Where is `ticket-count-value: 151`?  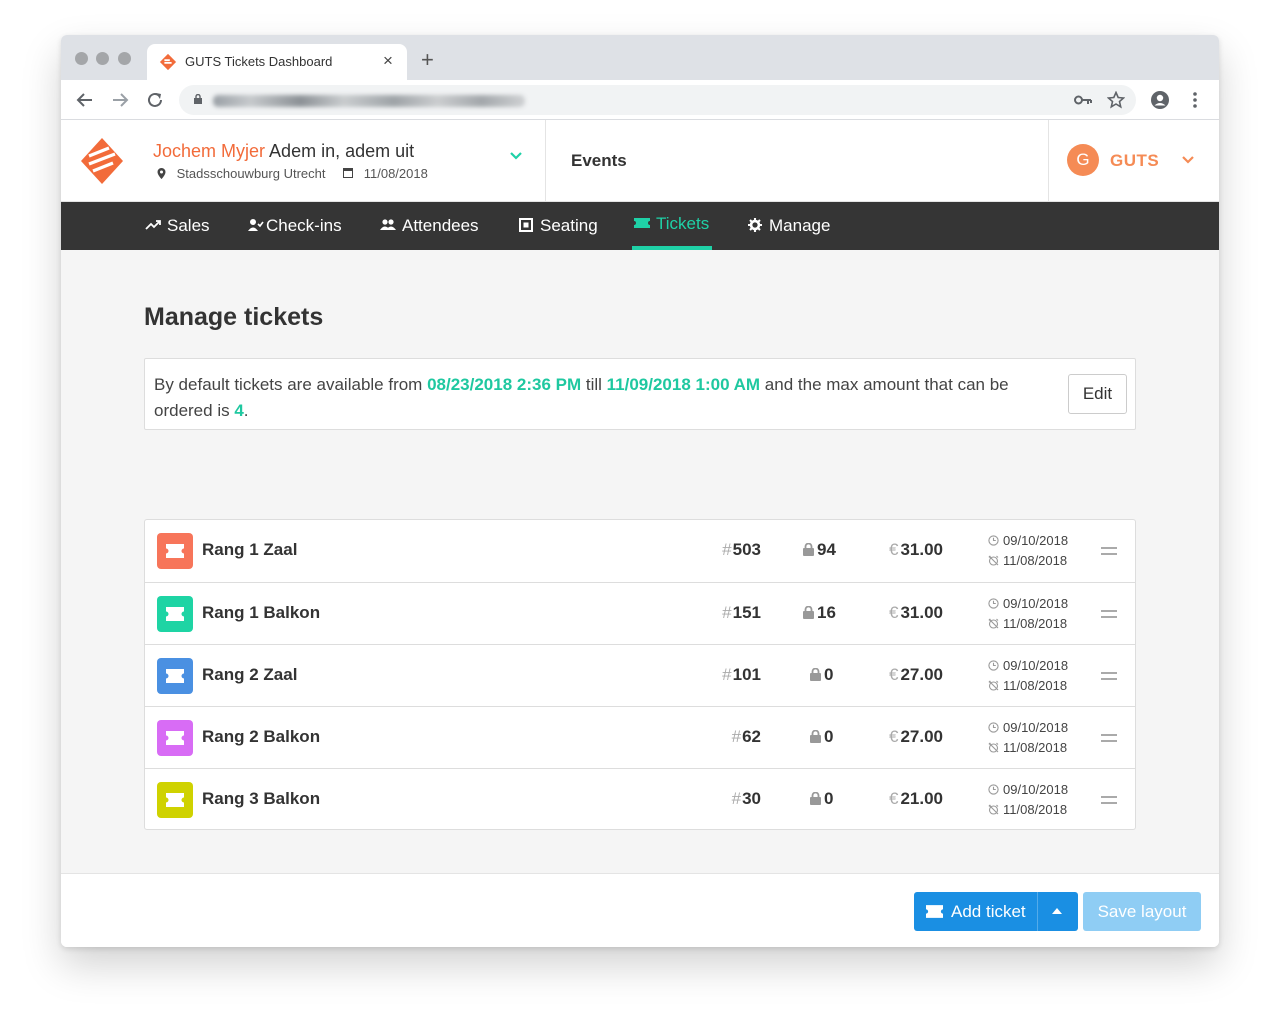
ticket-count-value: 151 is located at coordinates (746, 612).